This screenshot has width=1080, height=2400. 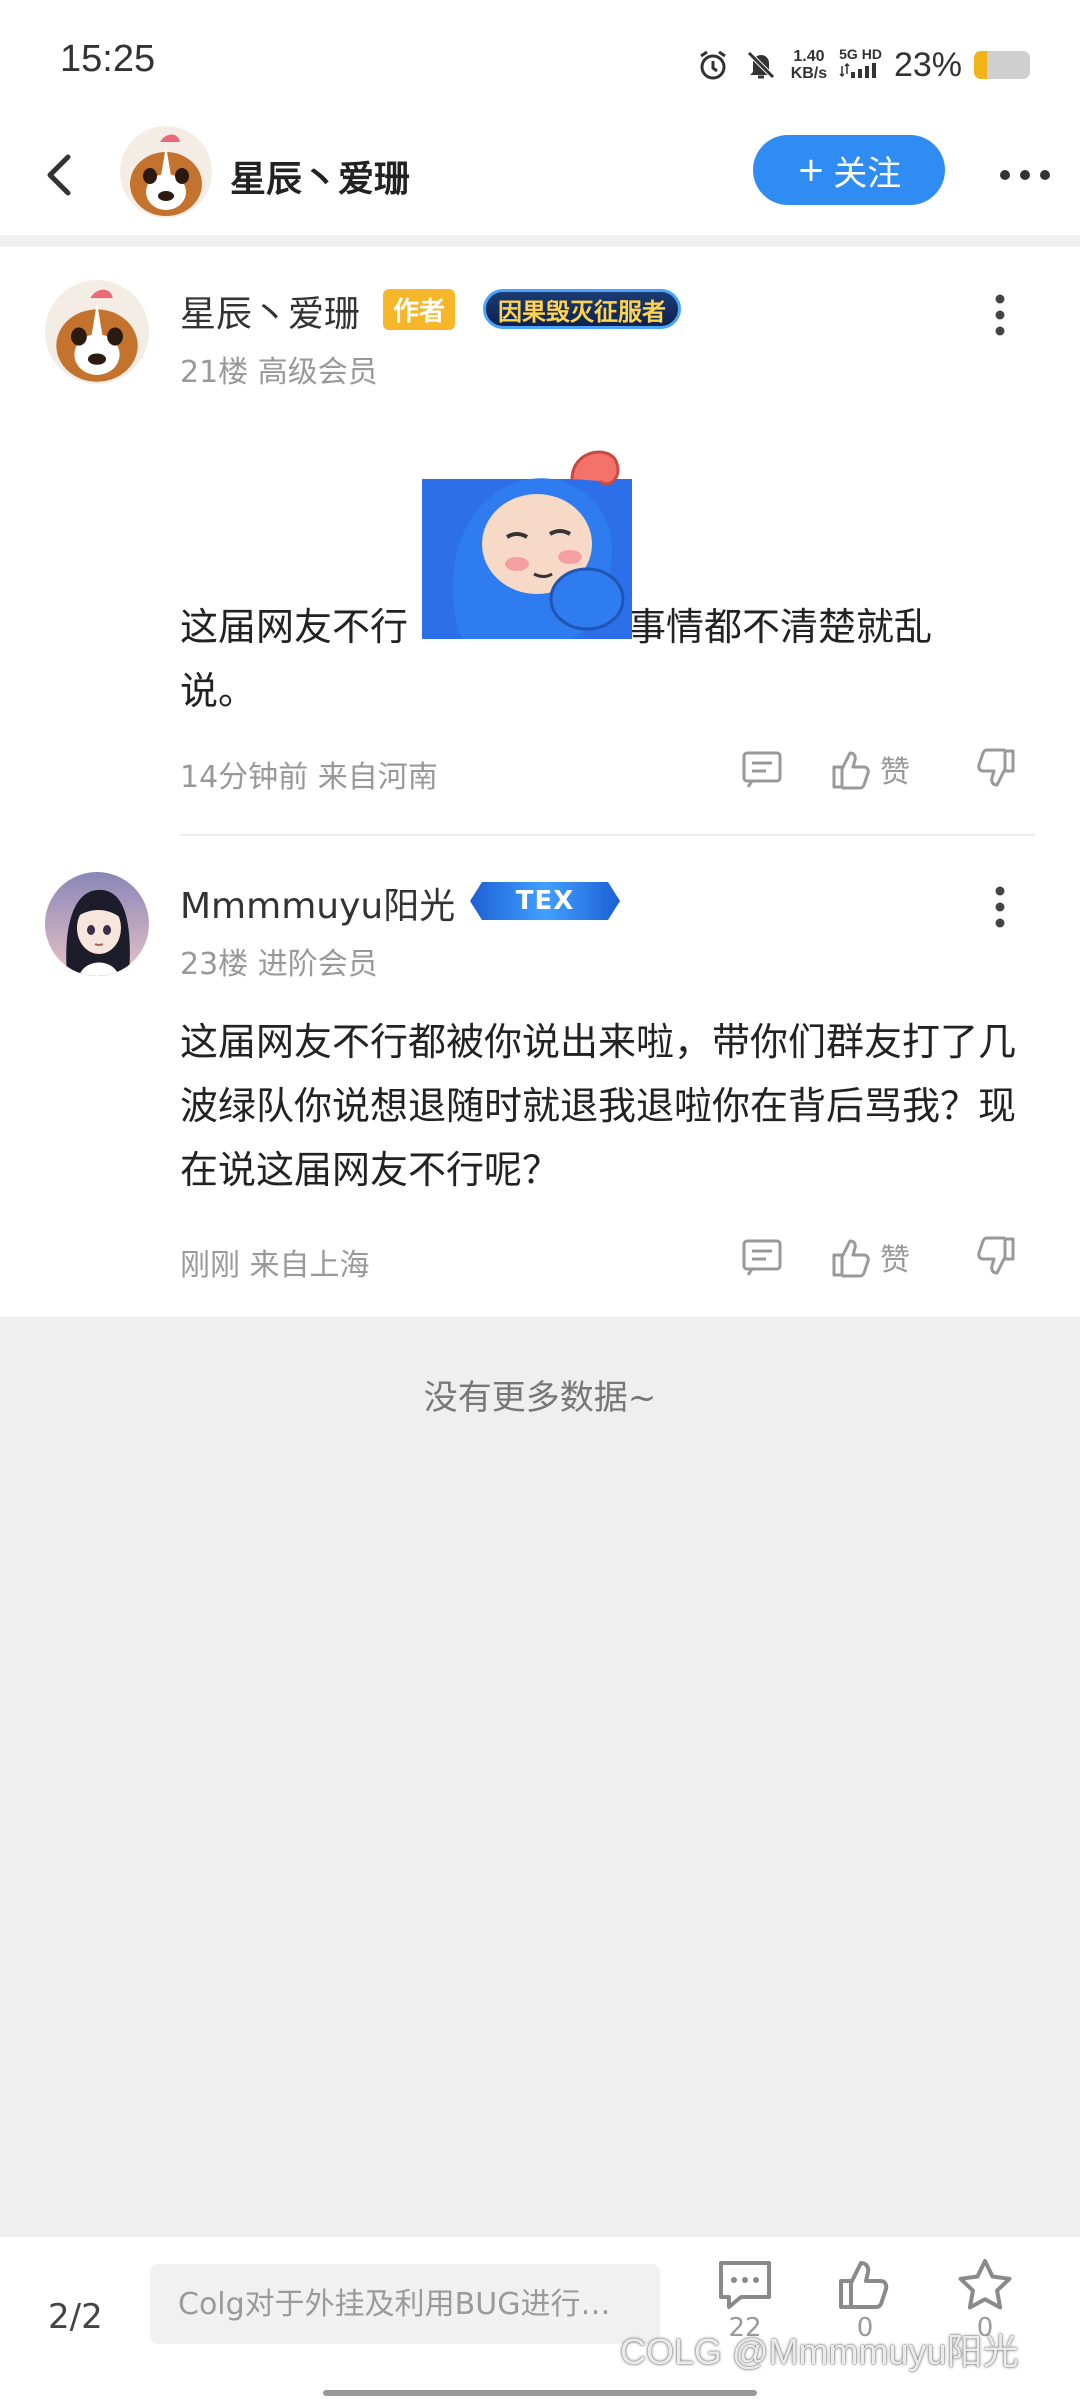 What do you see at coordinates (540, 1398) in the screenshot?
I see `no-more-data-text: 没有更多数据~` at bounding box center [540, 1398].